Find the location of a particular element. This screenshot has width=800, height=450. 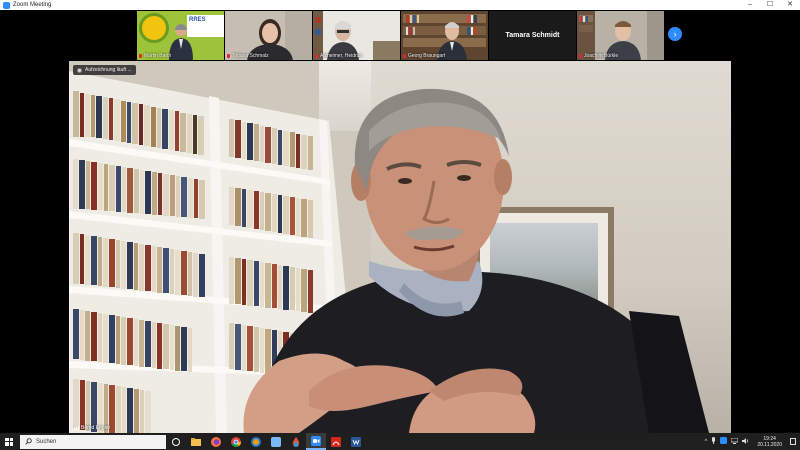

participant-name: Georg Braungart is located at coordinates (424, 56).